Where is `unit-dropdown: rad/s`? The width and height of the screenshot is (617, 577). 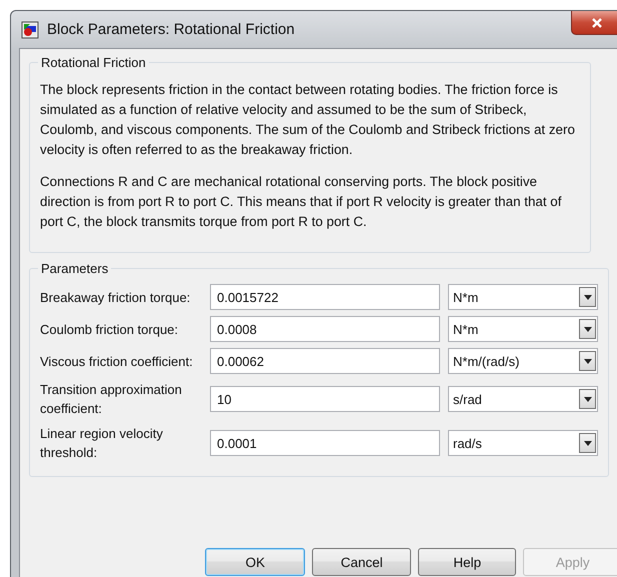
unit-dropdown: rad/s is located at coordinates (523, 443).